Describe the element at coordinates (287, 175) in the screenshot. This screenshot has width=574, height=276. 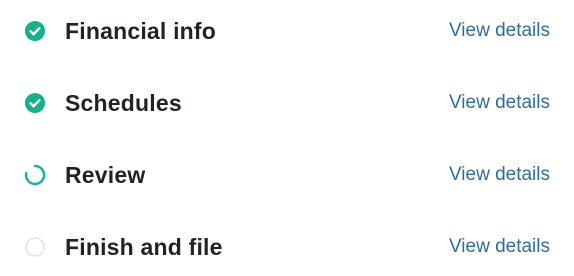
I see `step-review: Review View details` at that location.